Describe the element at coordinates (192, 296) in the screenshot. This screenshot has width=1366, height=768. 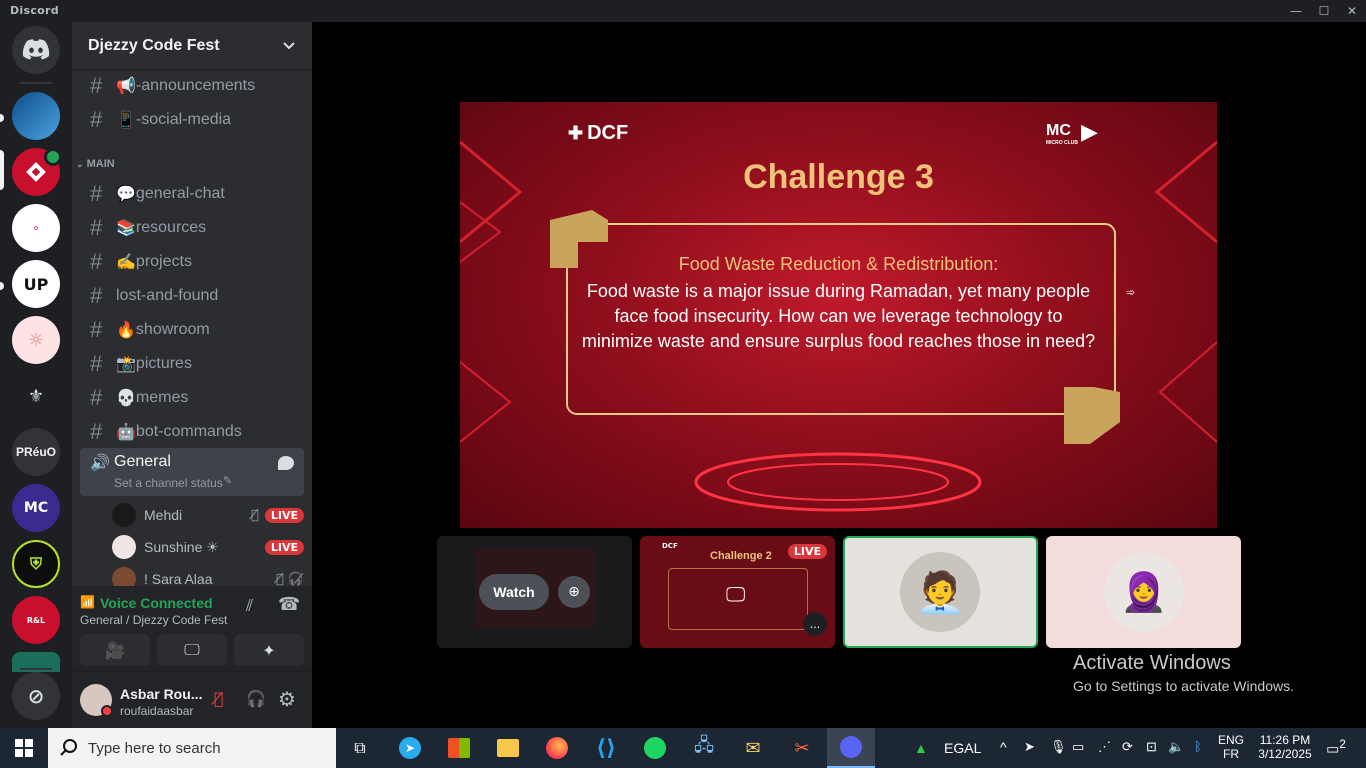
I see `channel-lost-and-found: # lost-and-found` at that location.